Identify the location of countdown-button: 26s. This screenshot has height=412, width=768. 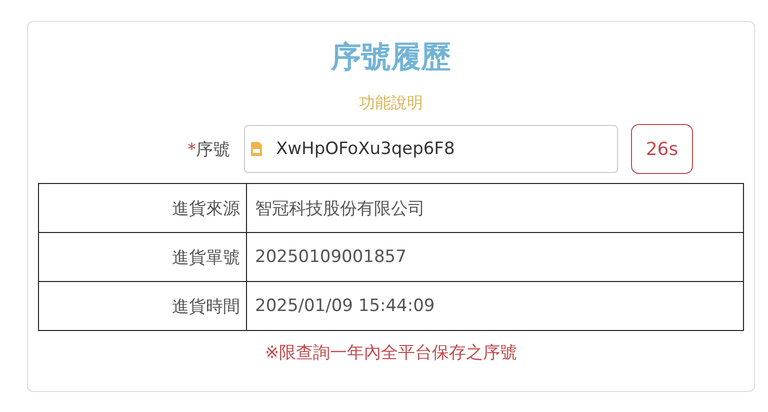
(662, 149).